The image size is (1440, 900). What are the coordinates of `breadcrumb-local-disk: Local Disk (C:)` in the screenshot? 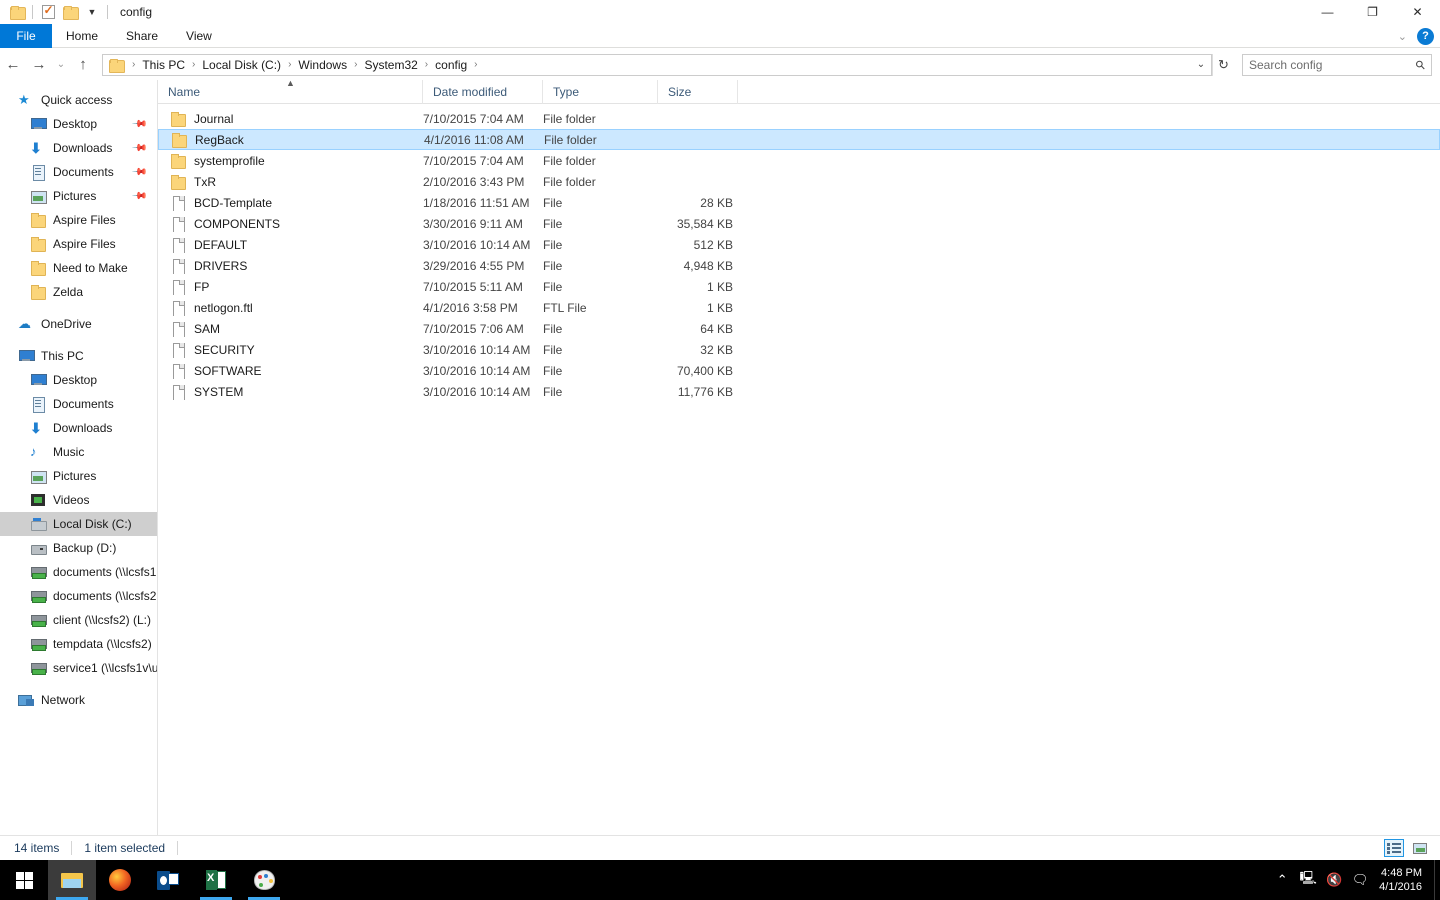 It's located at (241, 65).